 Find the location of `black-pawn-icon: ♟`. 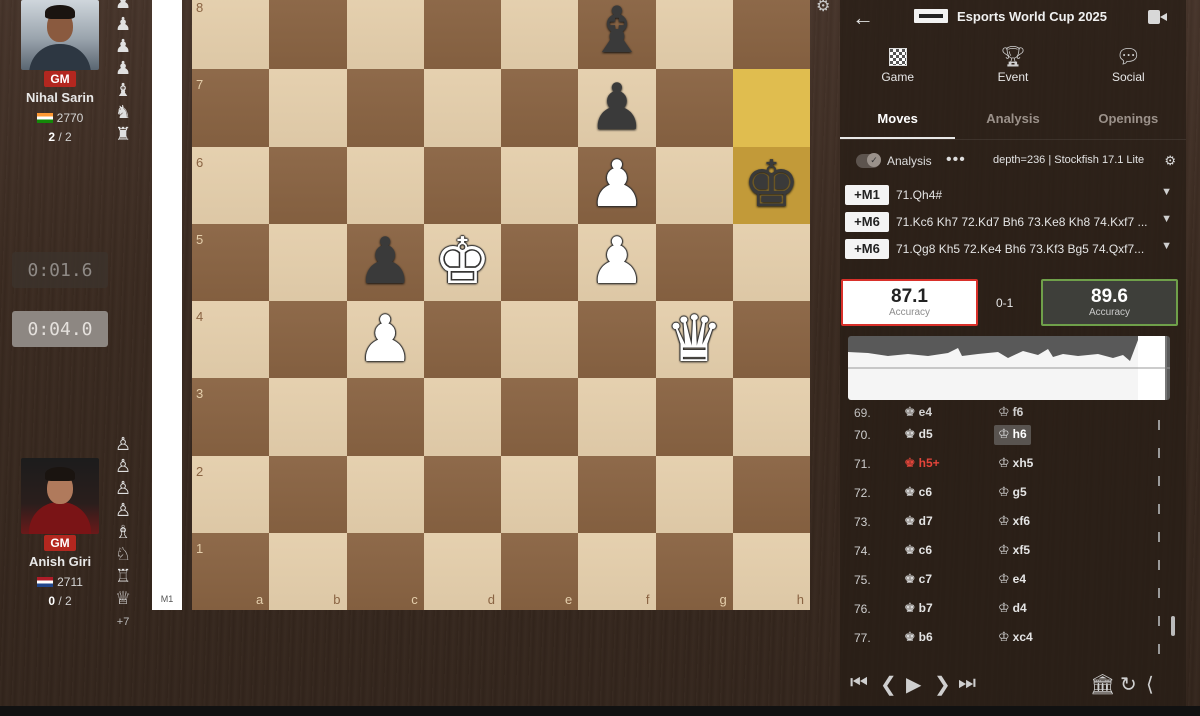

black-pawn-icon: ♟ is located at coordinates (616, 108).